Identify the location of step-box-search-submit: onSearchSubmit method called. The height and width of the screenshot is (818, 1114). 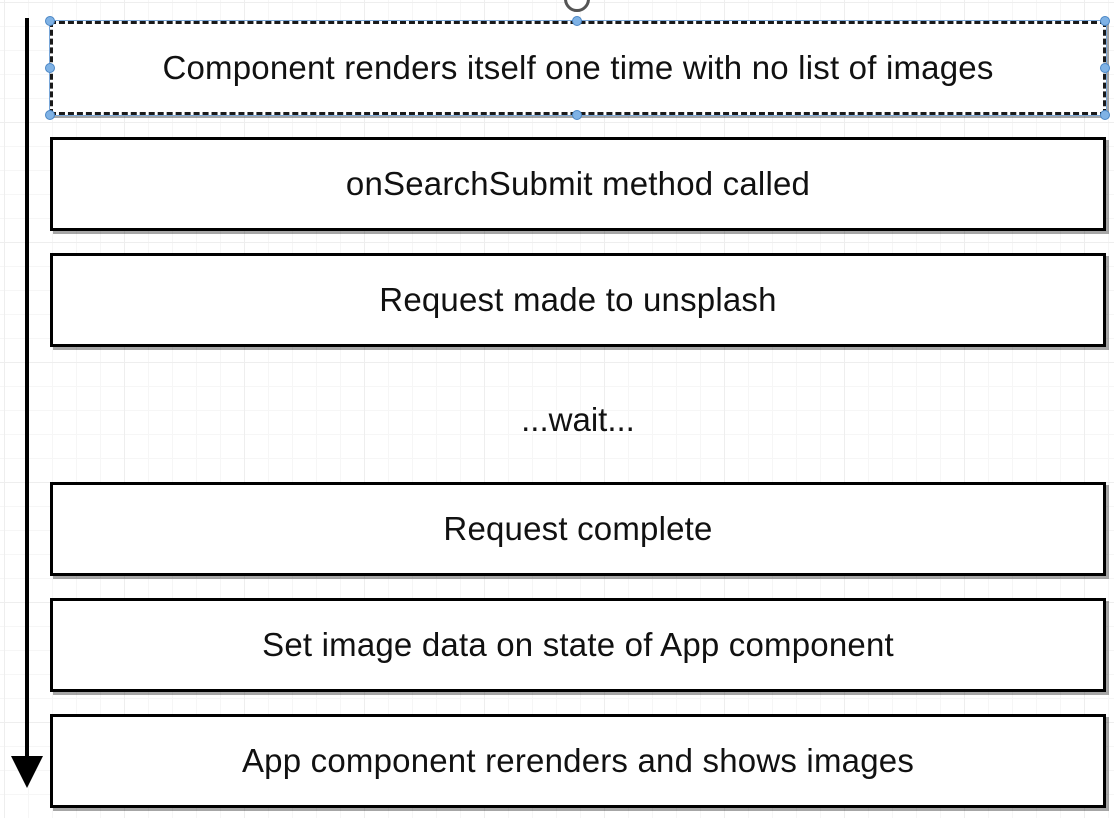
(578, 184).